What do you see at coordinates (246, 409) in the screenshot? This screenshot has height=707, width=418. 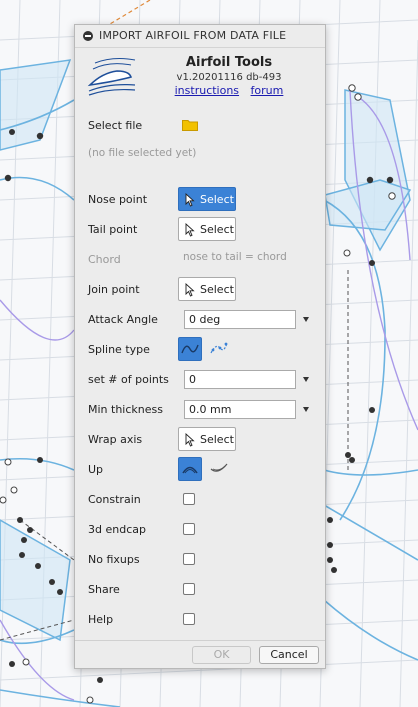 I see `min-thickness-input: 0.0 mm` at bounding box center [246, 409].